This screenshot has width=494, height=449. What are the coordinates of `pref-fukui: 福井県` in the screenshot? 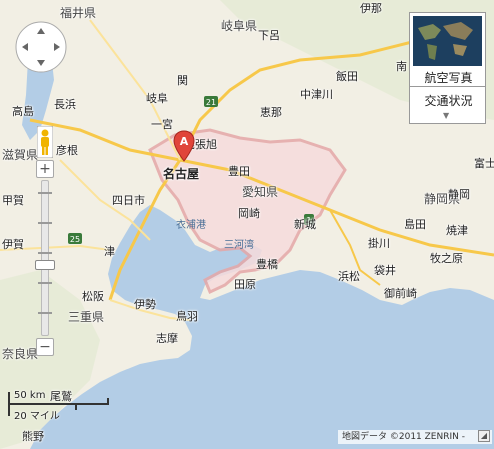 It's located at (78, 13).